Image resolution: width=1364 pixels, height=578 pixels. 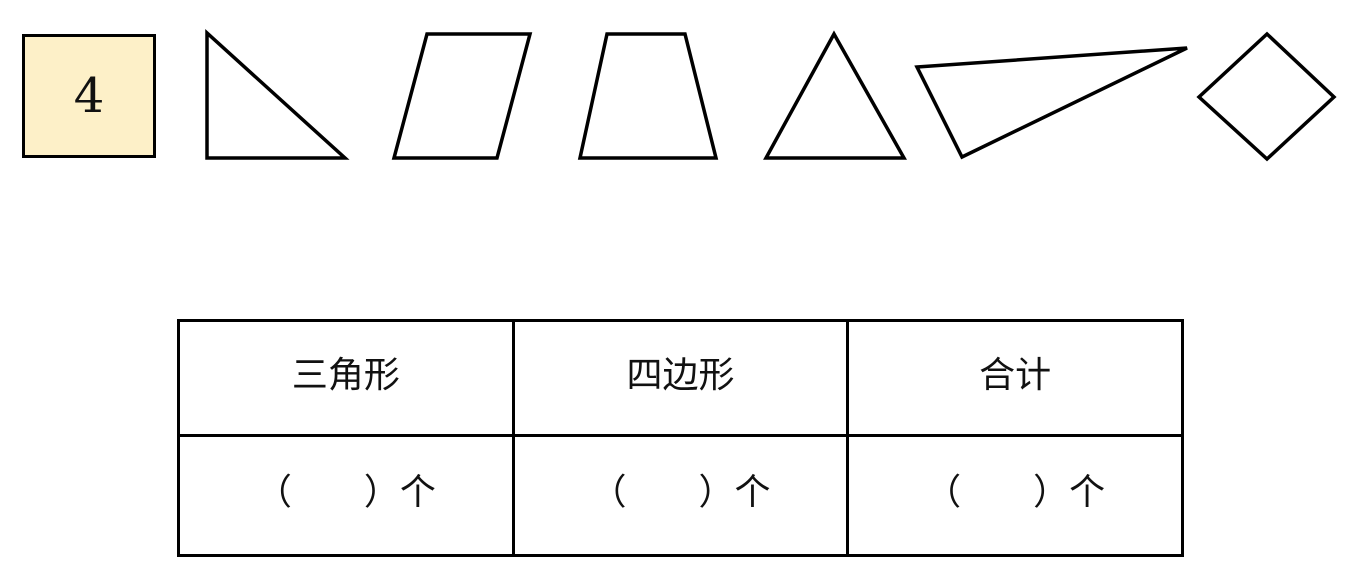 What do you see at coordinates (648, 96) in the screenshot?
I see `trapezoid-shape` at bounding box center [648, 96].